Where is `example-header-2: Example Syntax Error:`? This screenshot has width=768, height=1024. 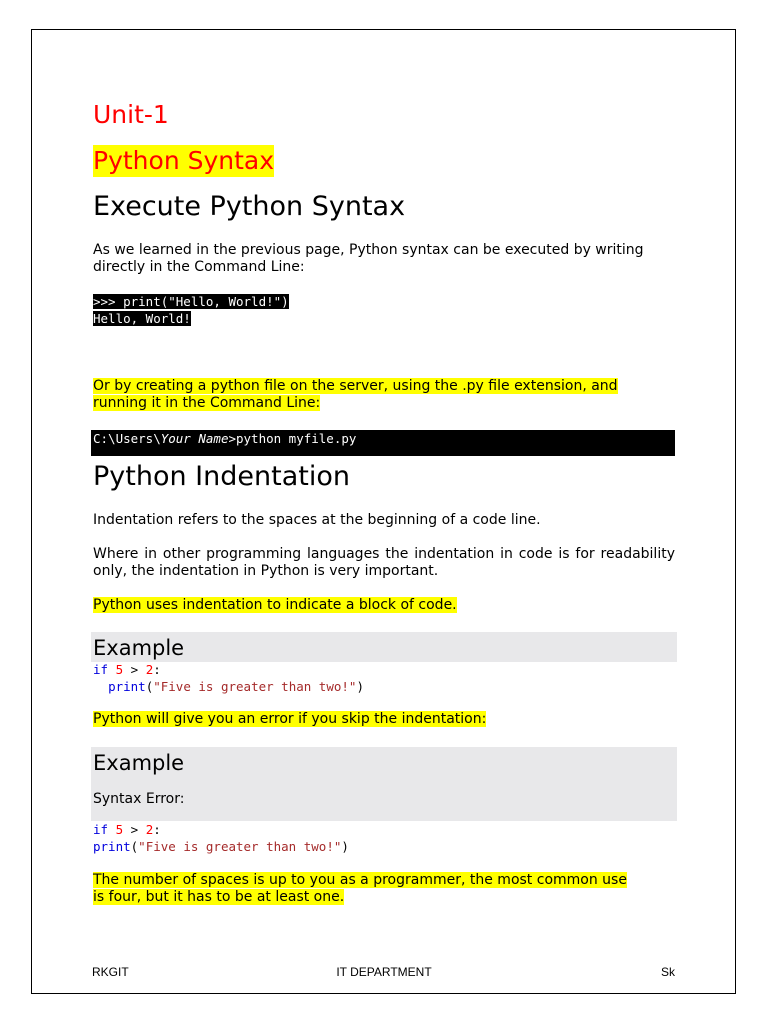 example-header-2: Example Syntax Error: is located at coordinates (384, 784).